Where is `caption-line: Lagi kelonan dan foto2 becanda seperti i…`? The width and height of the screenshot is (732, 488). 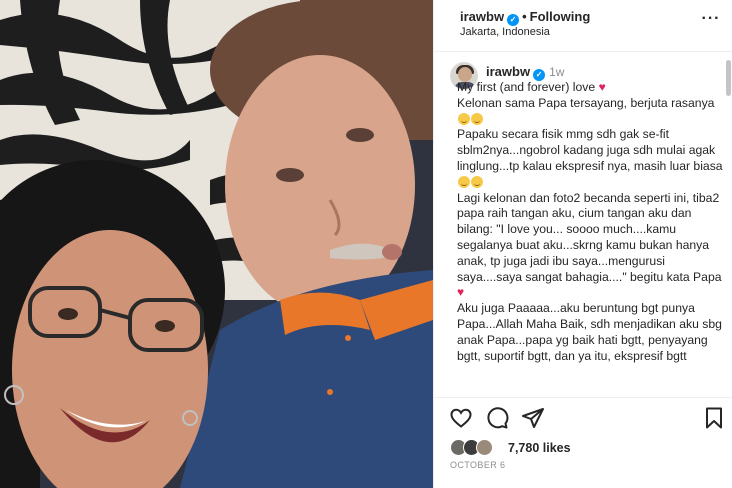
caption-line: Lagi kelonan dan foto2 becanda seperti i… is located at coordinates (589, 245).